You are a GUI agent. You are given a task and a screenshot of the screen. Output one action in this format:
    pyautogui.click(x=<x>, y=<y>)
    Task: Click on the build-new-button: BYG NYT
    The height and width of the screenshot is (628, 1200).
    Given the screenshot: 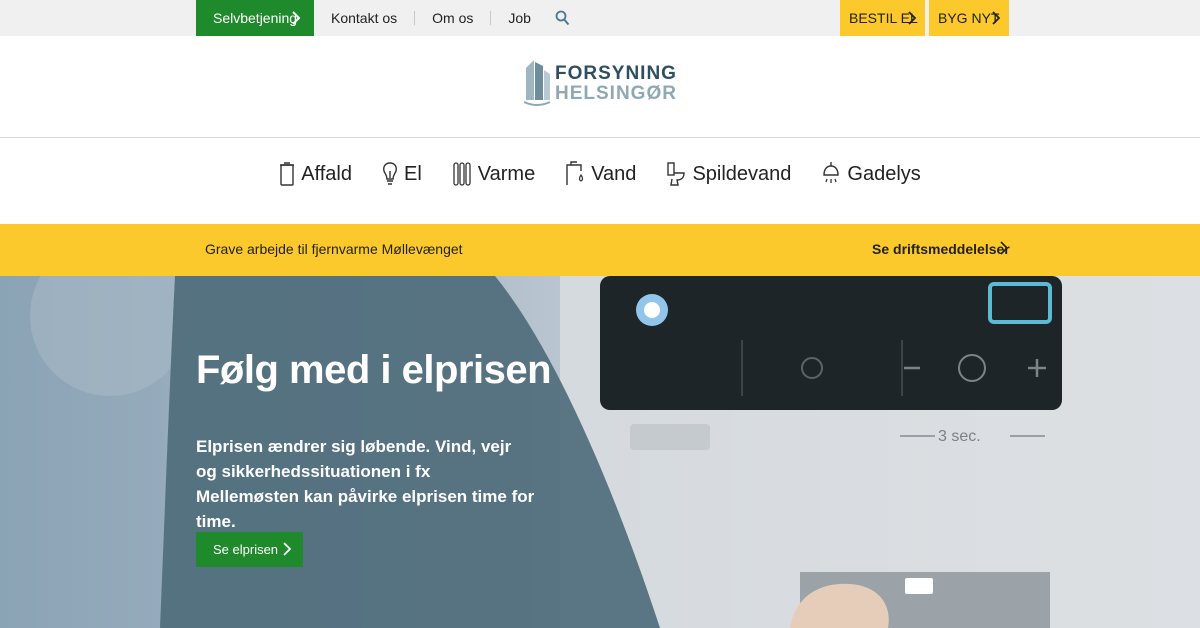 What is the action you would take?
    pyautogui.click(x=969, y=18)
    